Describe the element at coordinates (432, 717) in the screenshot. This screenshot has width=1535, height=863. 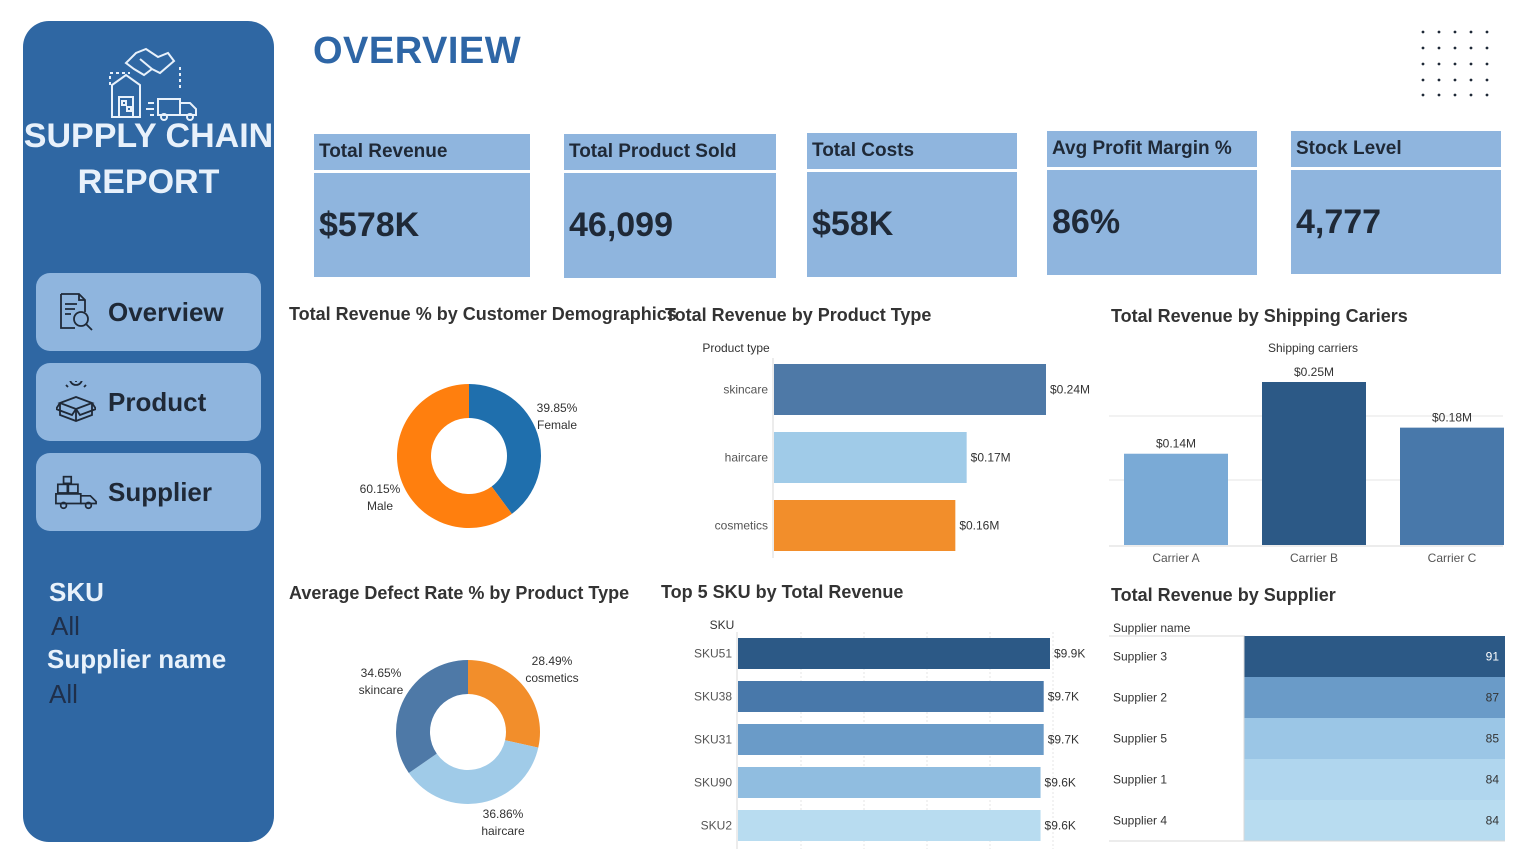
I see `donut-slice-skincare` at that location.